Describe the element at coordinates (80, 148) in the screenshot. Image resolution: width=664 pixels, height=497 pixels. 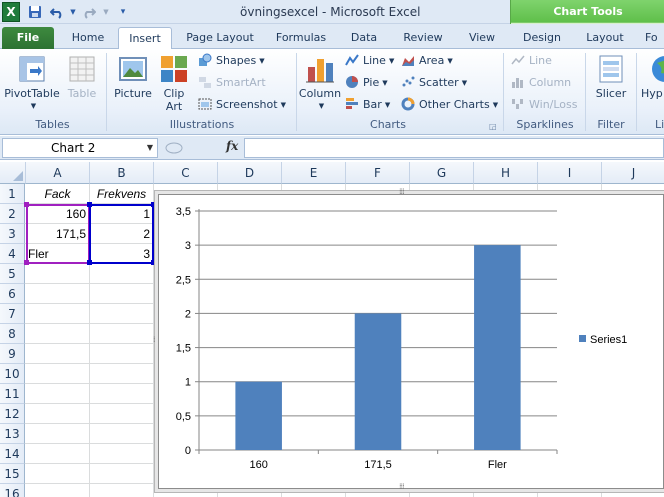
I see `name-box: Chart 2 ▼` at that location.